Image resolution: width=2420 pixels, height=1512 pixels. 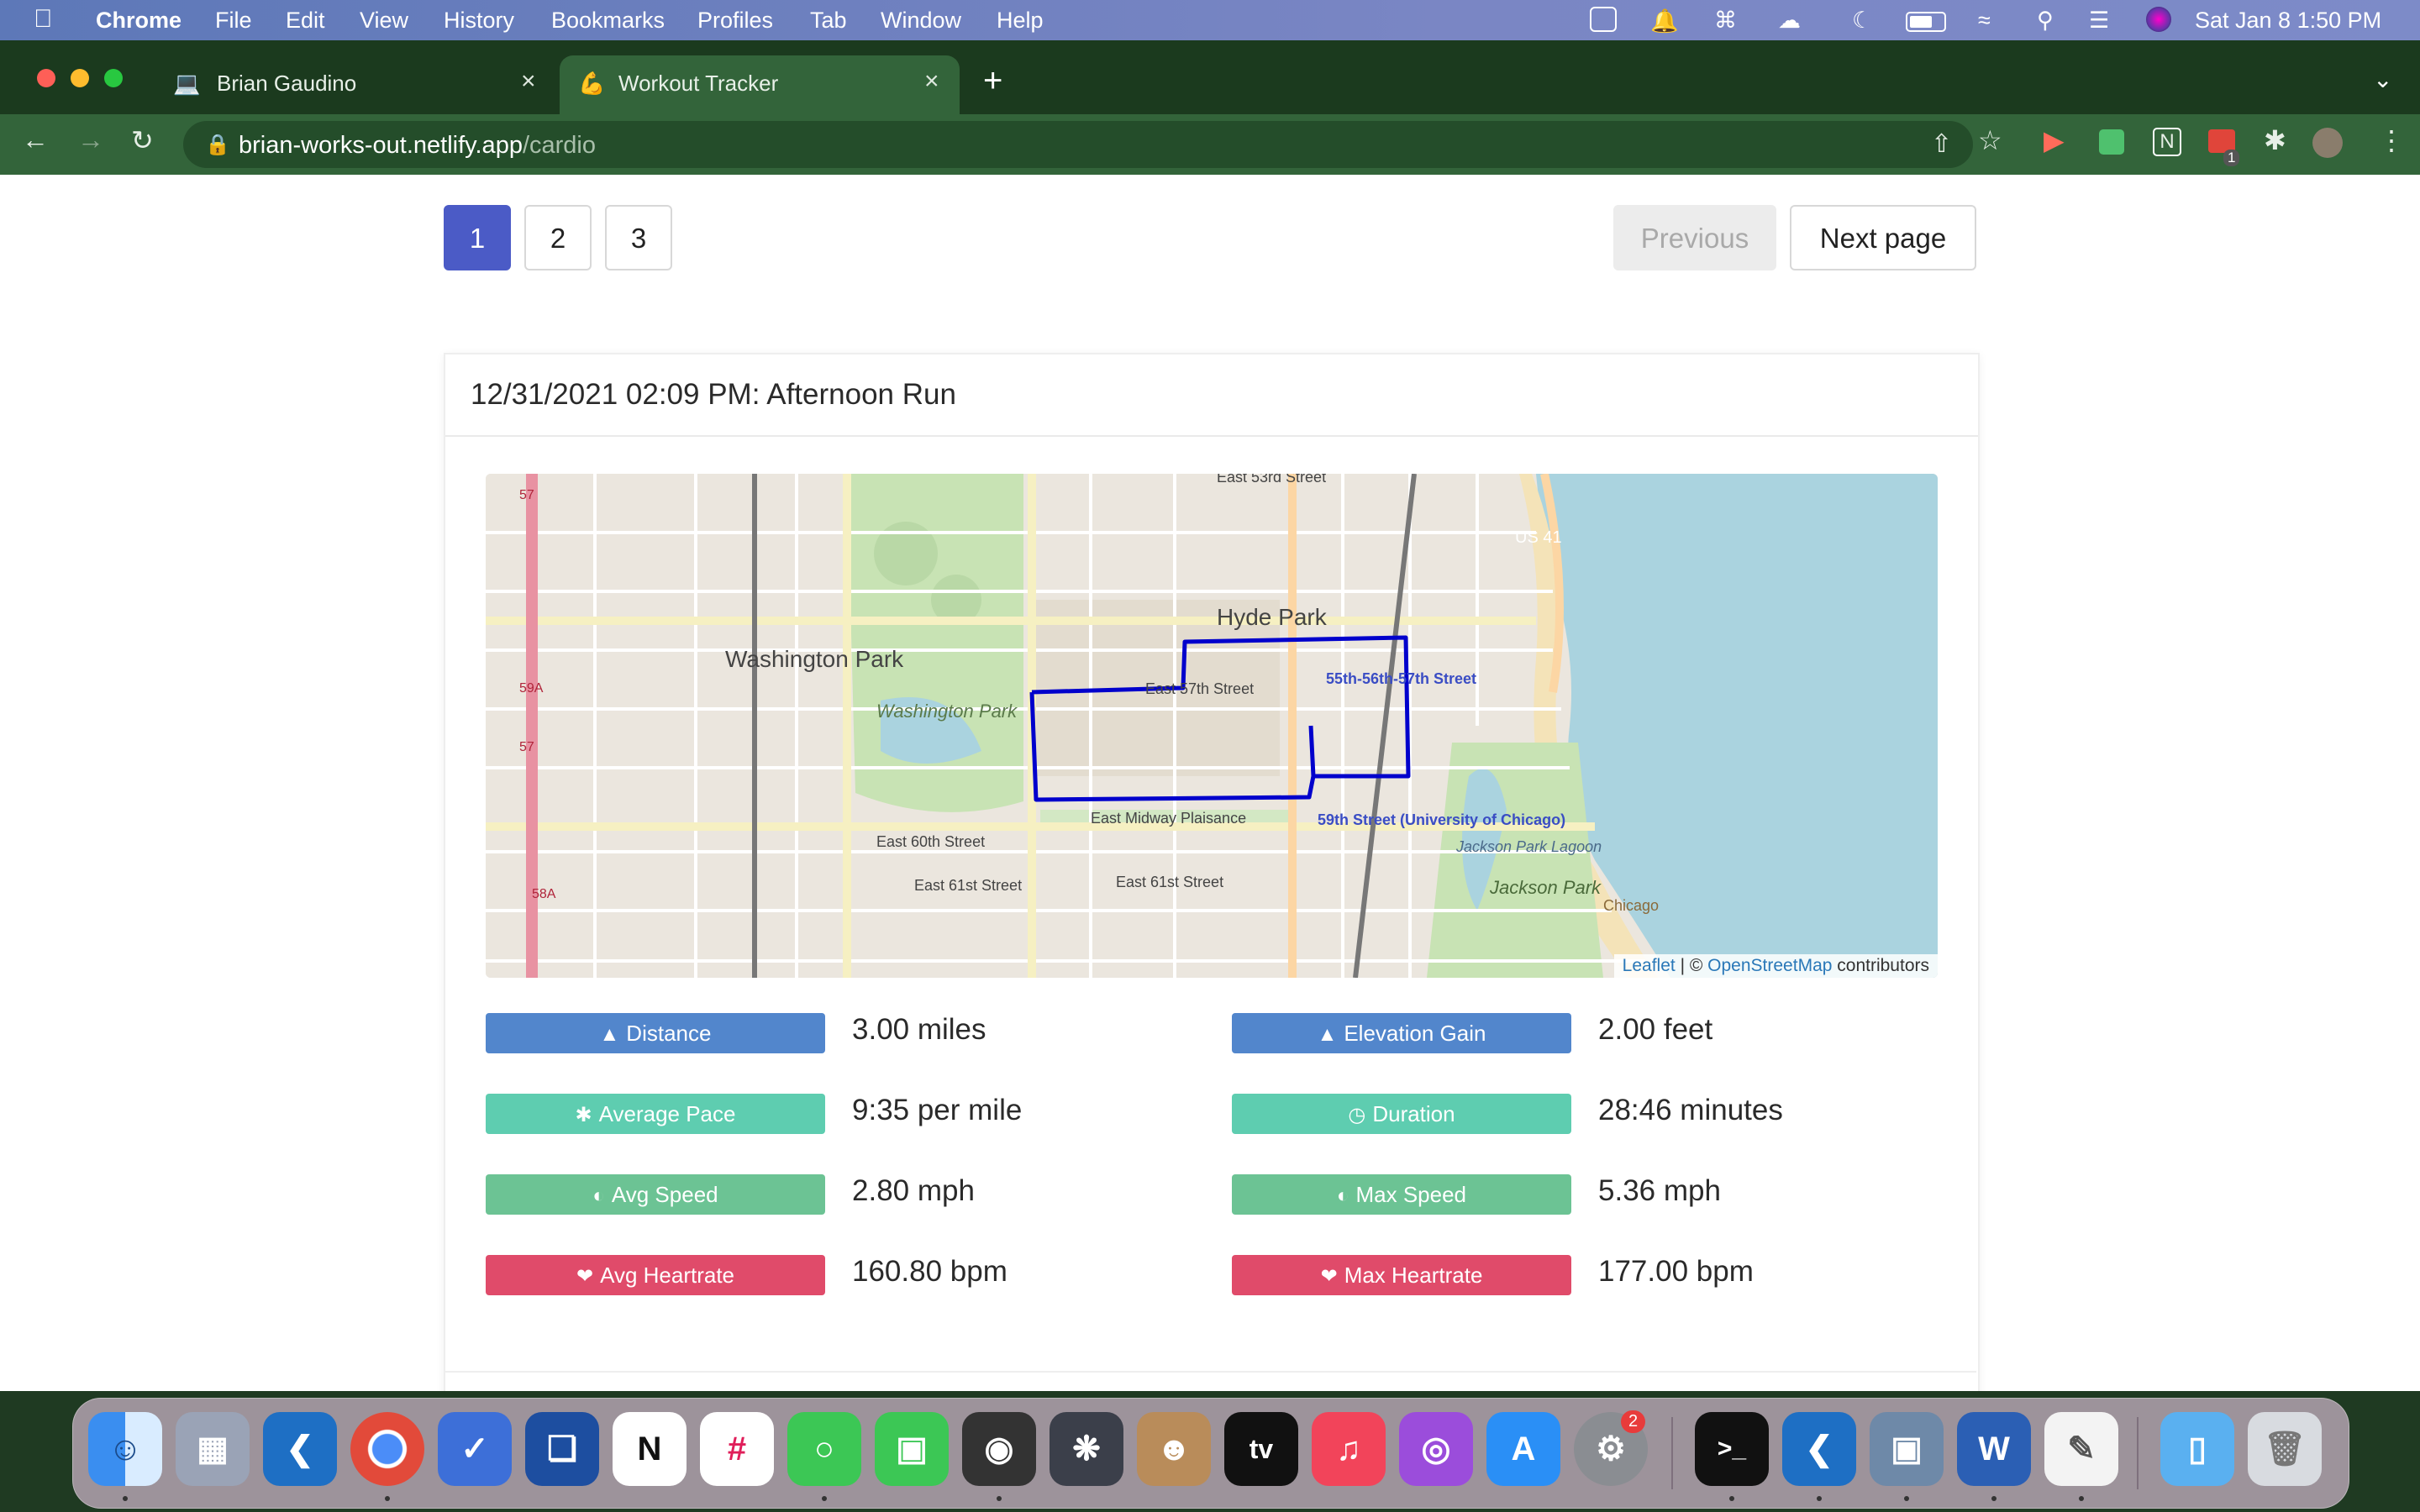 What do you see at coordinates (1694, 237) in the screenshot?
I see `previous-page-button: Previous` at bounding box center [1694, 237].